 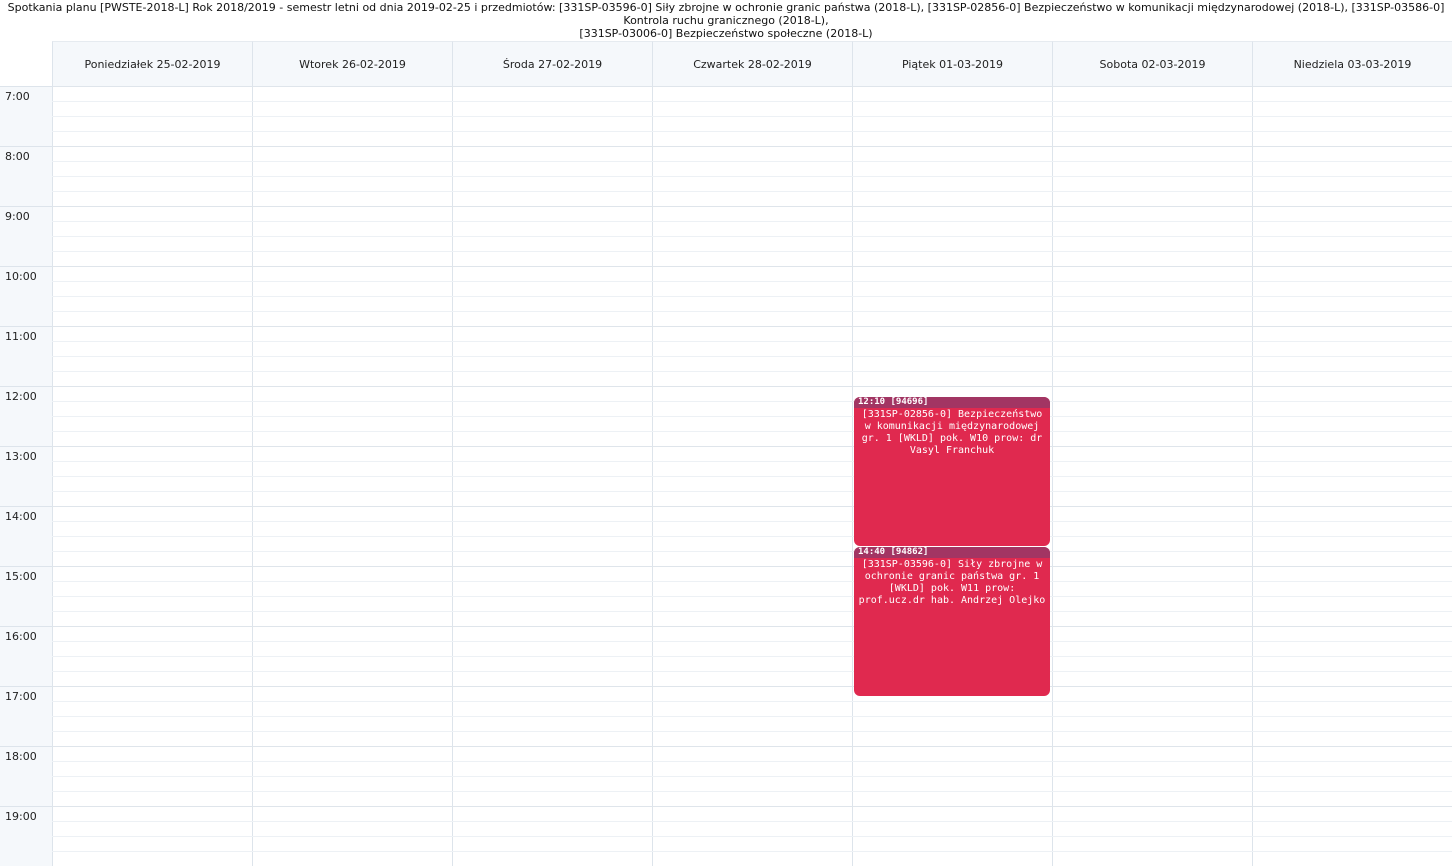 What do you see at coordinates (952, 63) in the screenshot?
I see `day-header: Piątek 01-03-2019` at bounding box center [952, 63].